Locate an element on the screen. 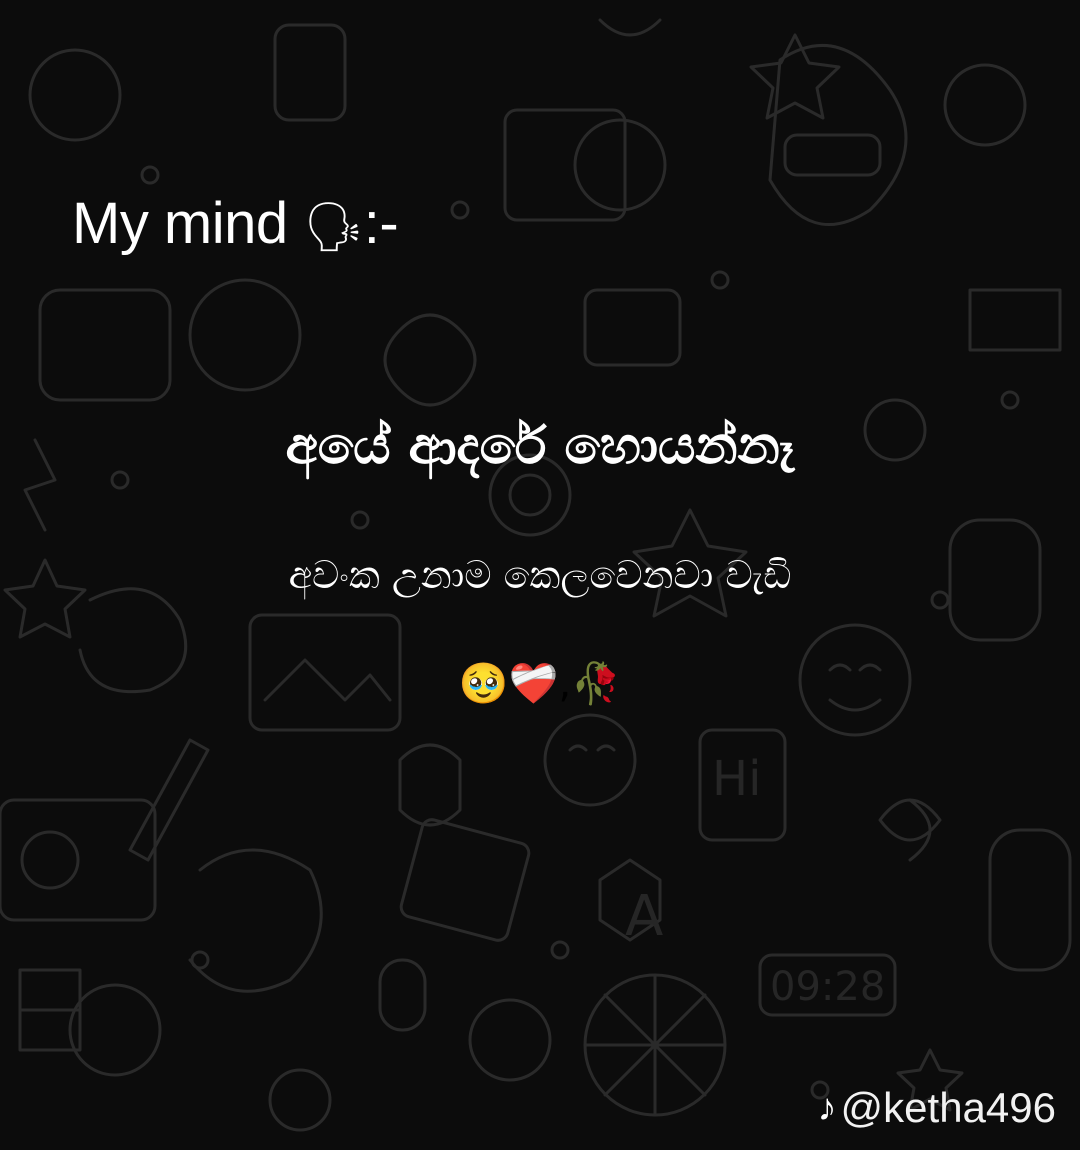 The height and width of the screenshot is (1150, 1080). sub-quote-line: අවංක උනාම කෙලවෙනවා වැඩි is located at coordinates (540, 575).